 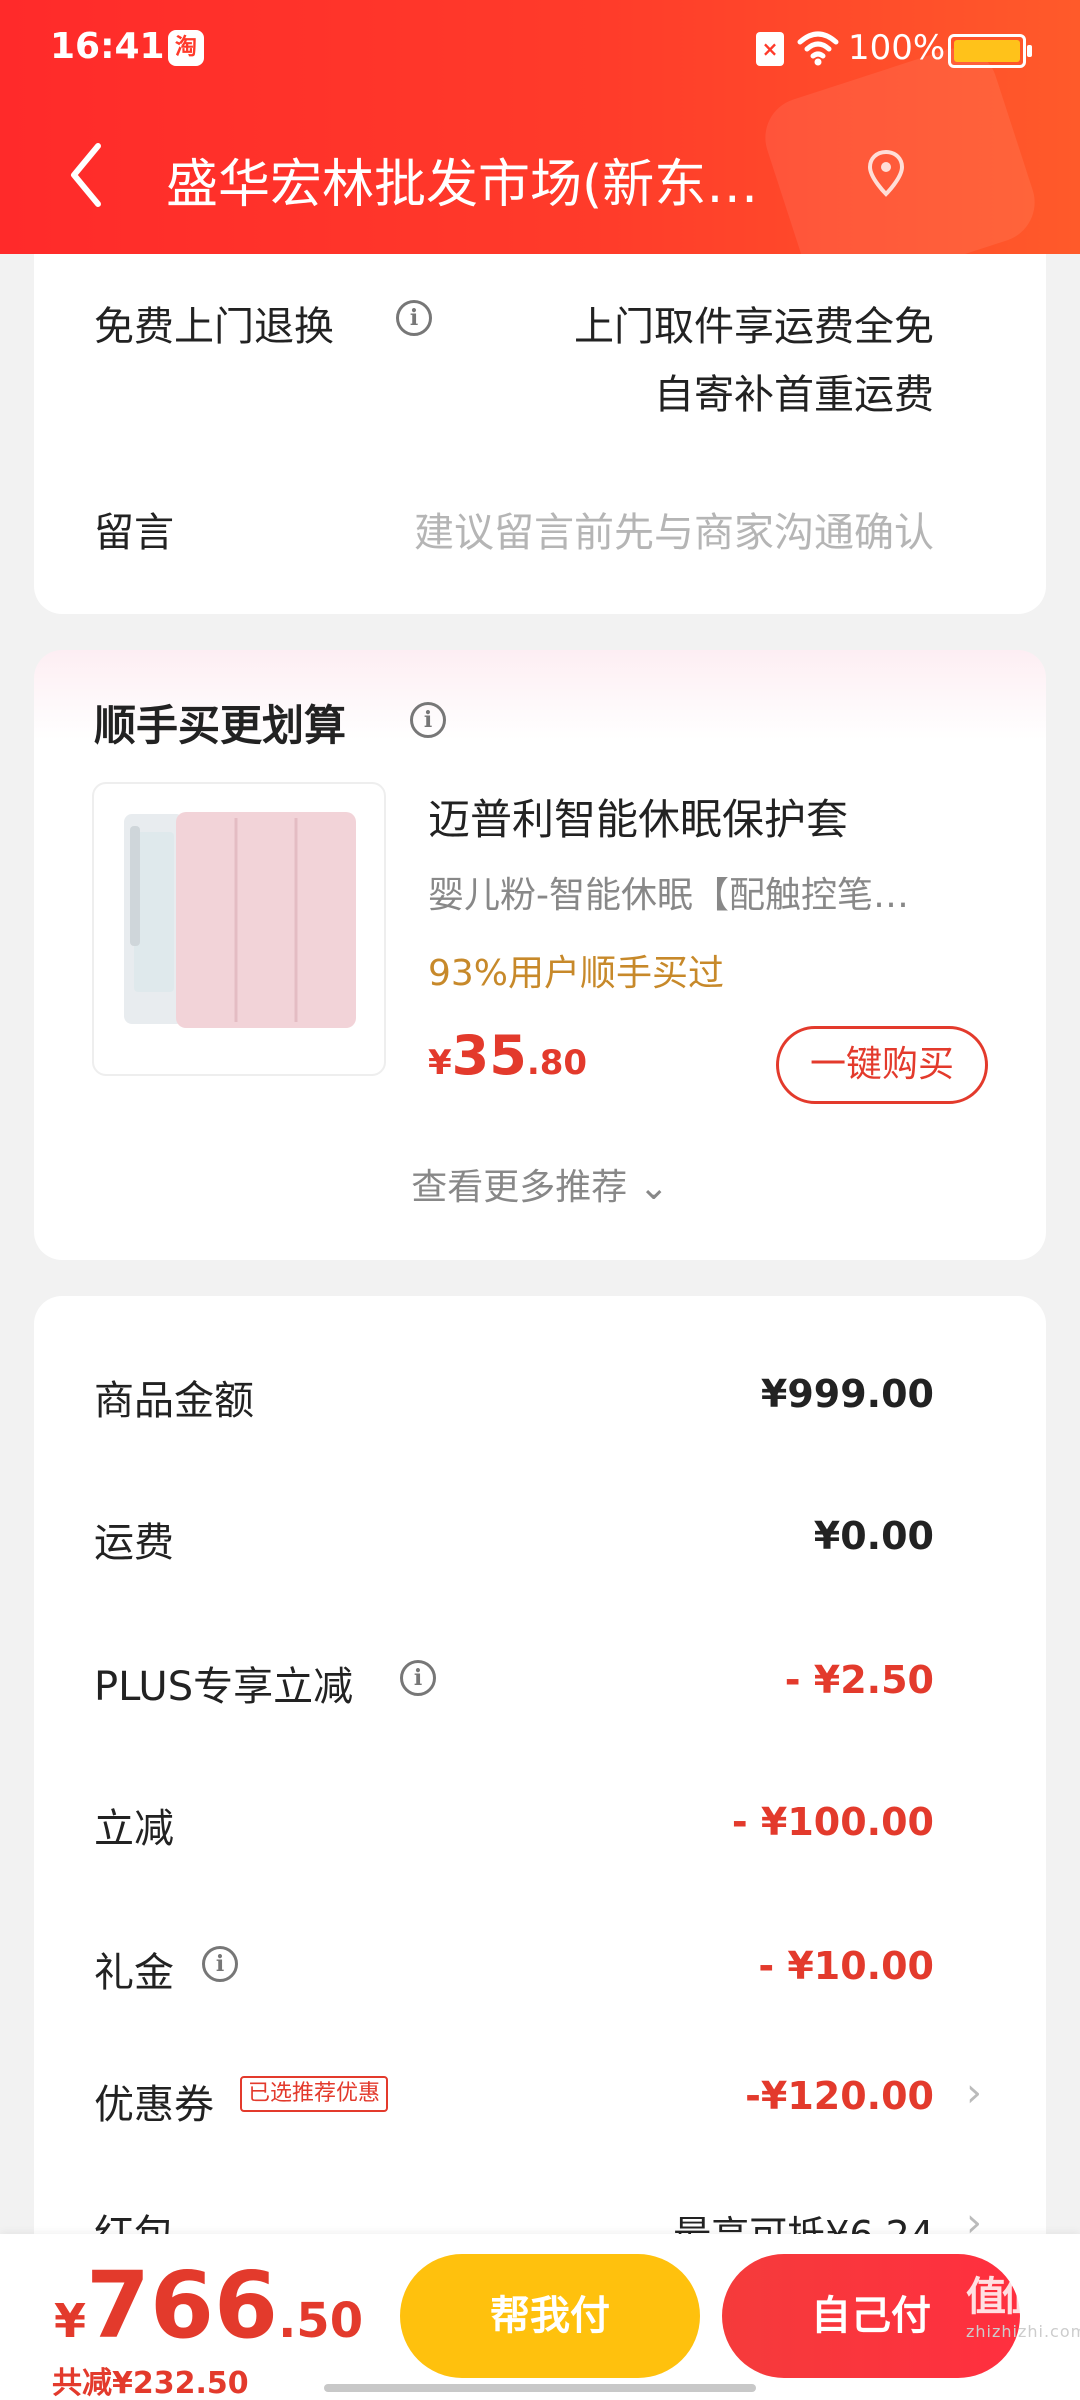 What do you see at coordinates (107, 46) in the screenshot?
I see `status-time: 16:41` at bounding box center [107, 46].